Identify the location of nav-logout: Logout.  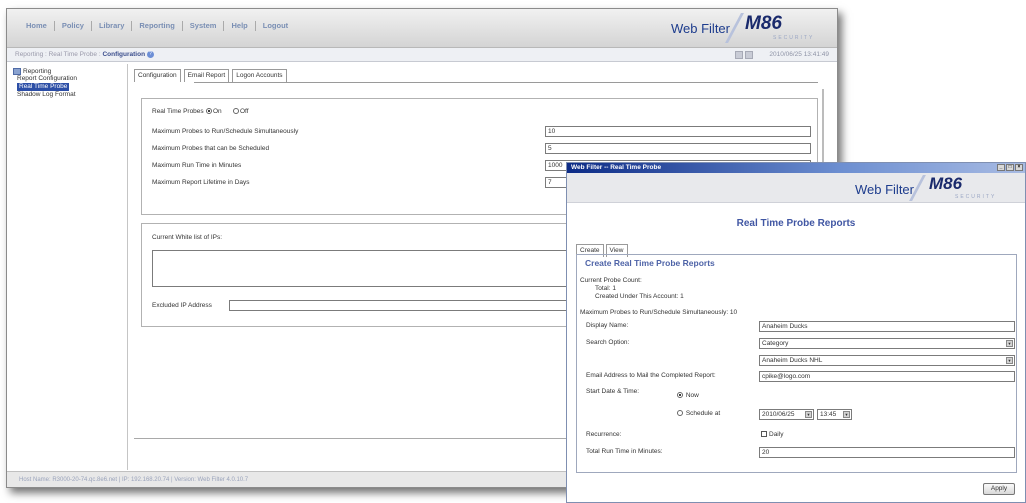
(275, 26).